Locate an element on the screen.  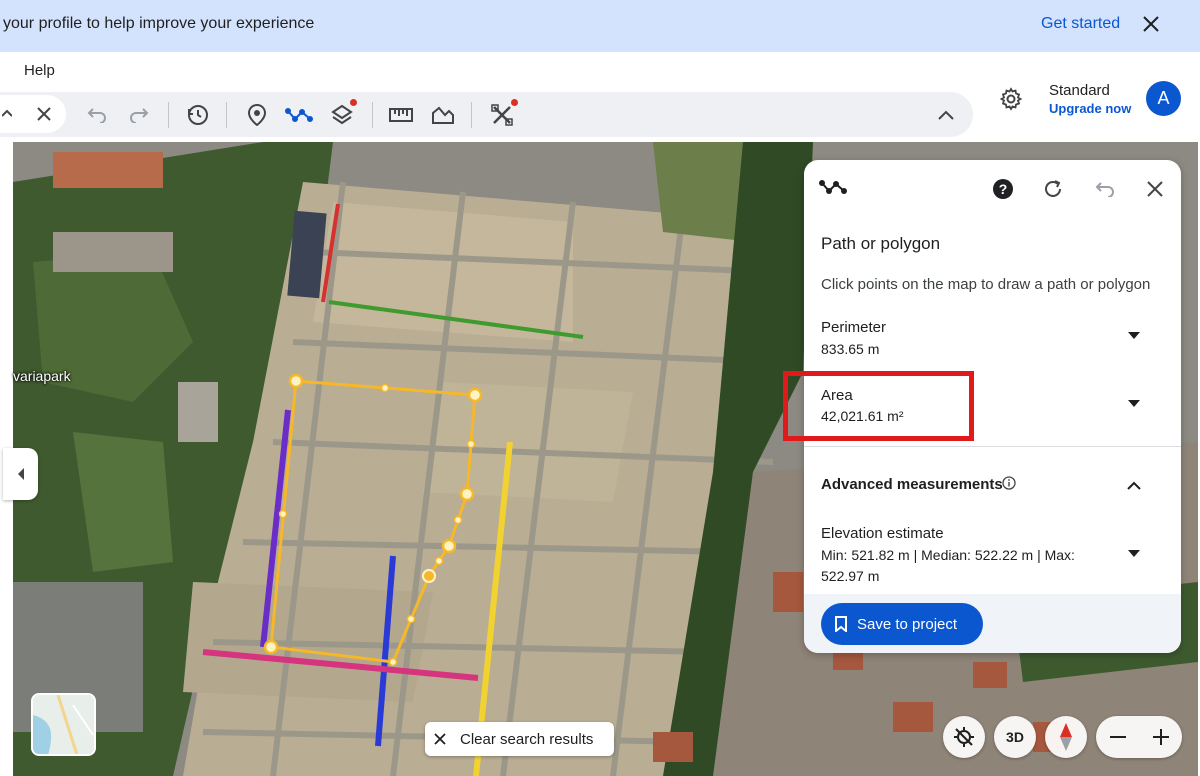
zoom-in-button is located at coordinates (1160, 737).